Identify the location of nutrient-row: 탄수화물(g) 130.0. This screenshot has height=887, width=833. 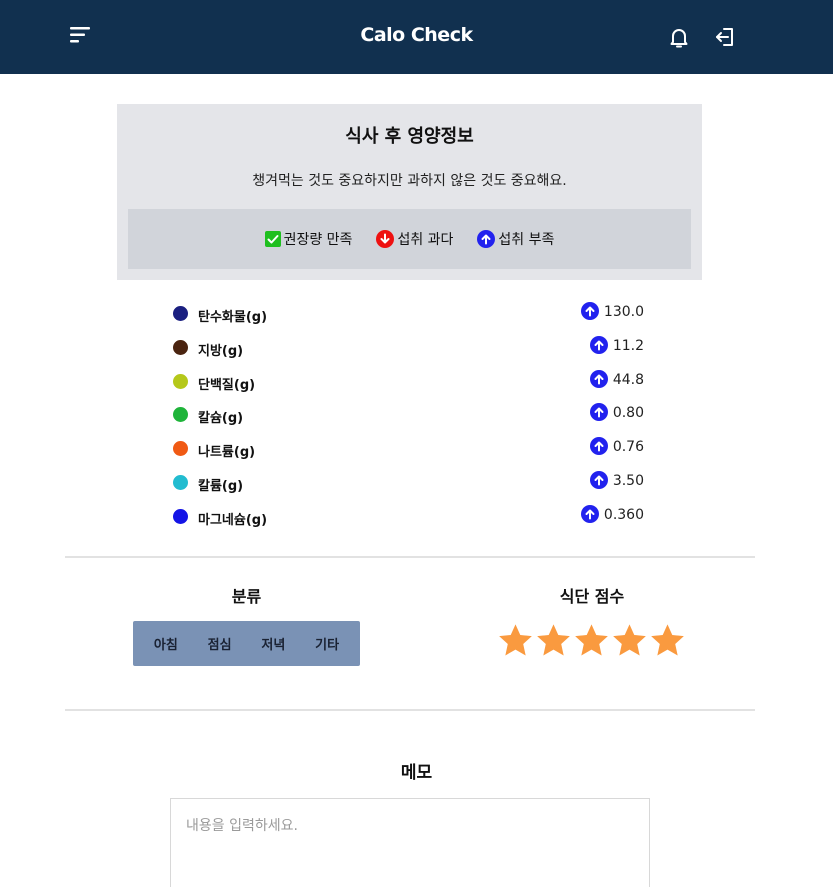
(416, 311).